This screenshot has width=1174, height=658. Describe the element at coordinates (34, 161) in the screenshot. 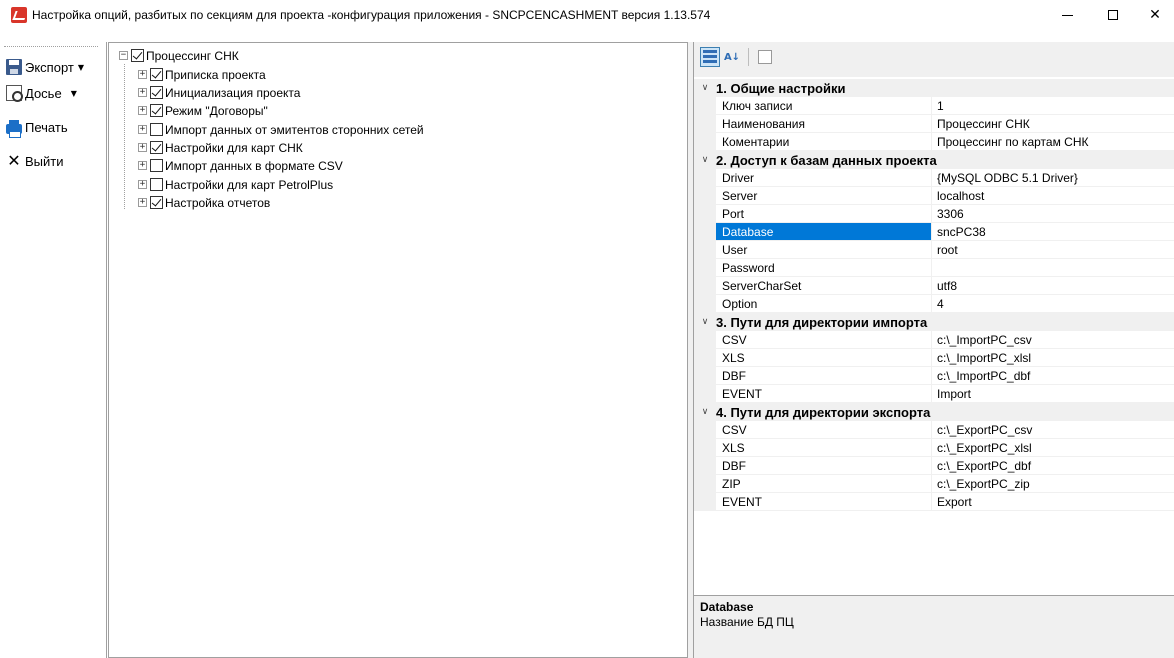

I see `exit-button: ✕ Выйти` at that location.